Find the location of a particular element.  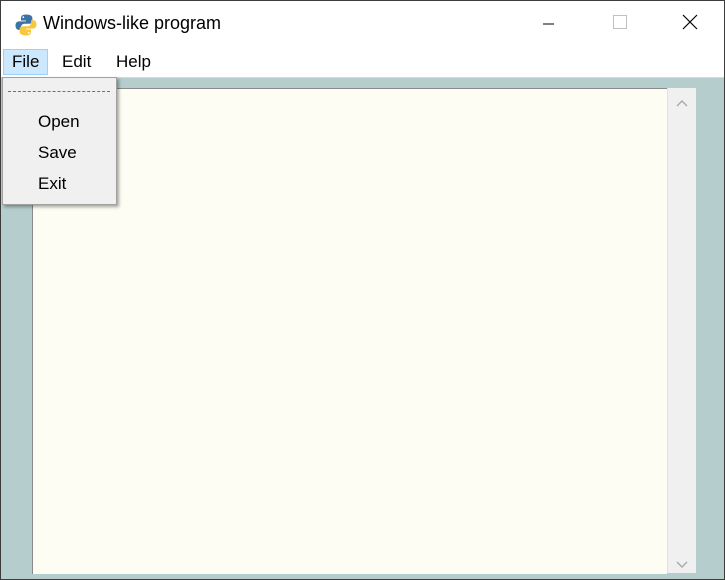

menu-help: Help is located at coordinates (133, 62).